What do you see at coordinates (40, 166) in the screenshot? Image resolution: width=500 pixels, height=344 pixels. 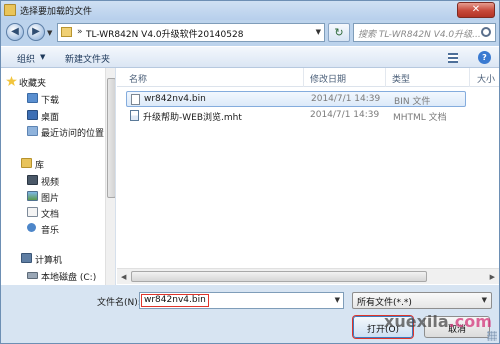 I see `sidebar-item-label: 库` at bounding box center [40, 166].